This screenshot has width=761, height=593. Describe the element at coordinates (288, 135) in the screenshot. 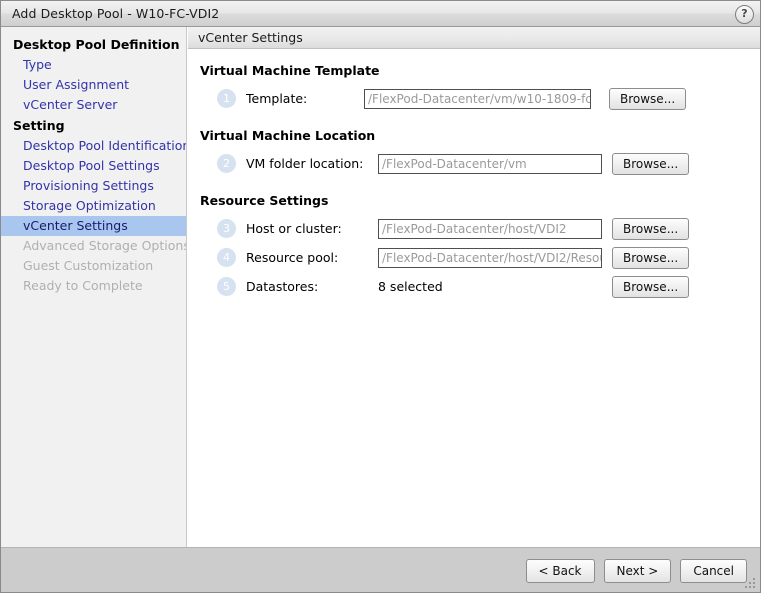

I see `group-title-virtual-machine-location: Virtual Machine Location` at that location.